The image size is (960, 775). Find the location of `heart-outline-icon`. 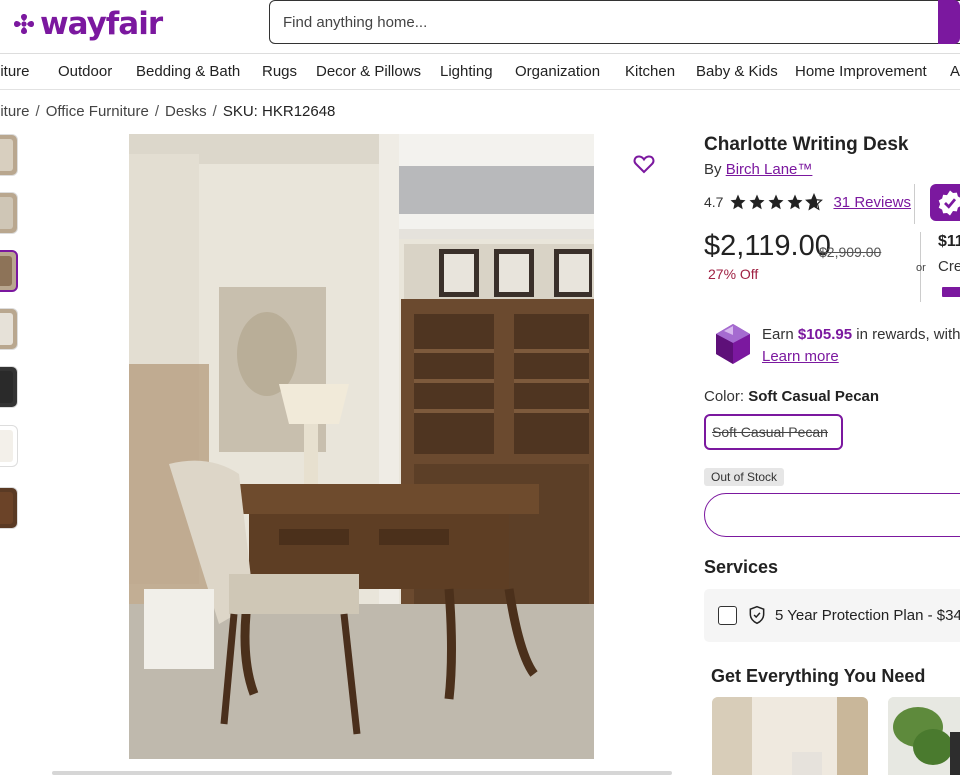

heart-outline-icon is located at coordinates (644, 164).